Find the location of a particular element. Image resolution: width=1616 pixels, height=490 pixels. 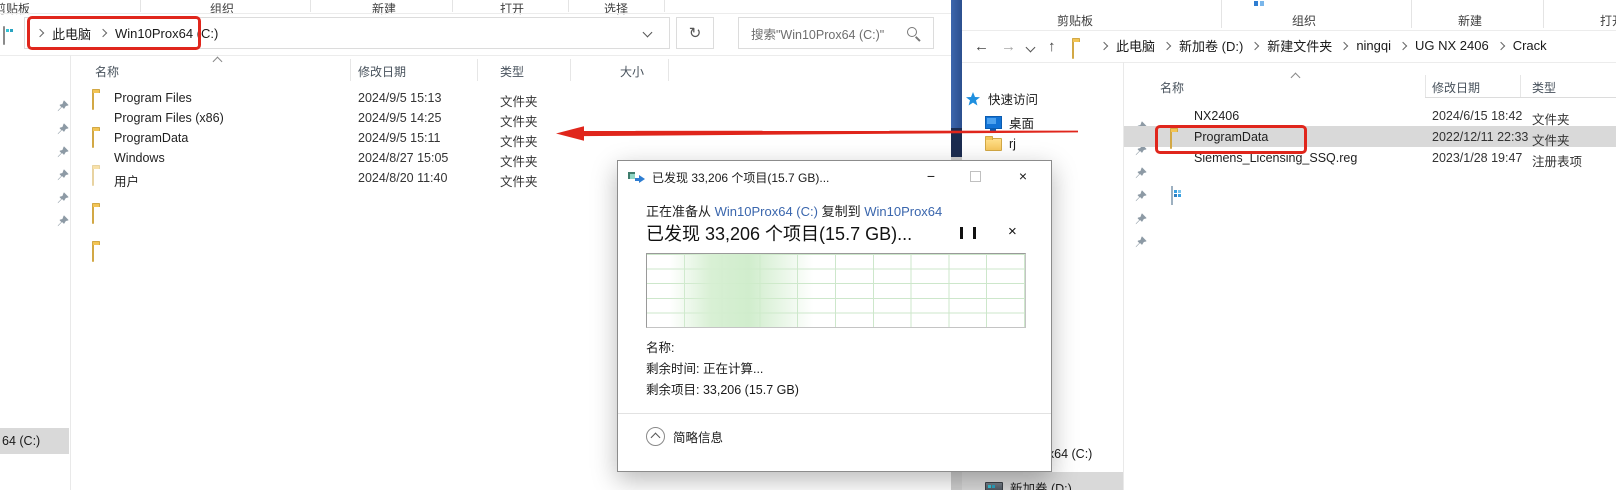

fewer-details-toggle: 简略信息 is located at coordinates (684, 436).